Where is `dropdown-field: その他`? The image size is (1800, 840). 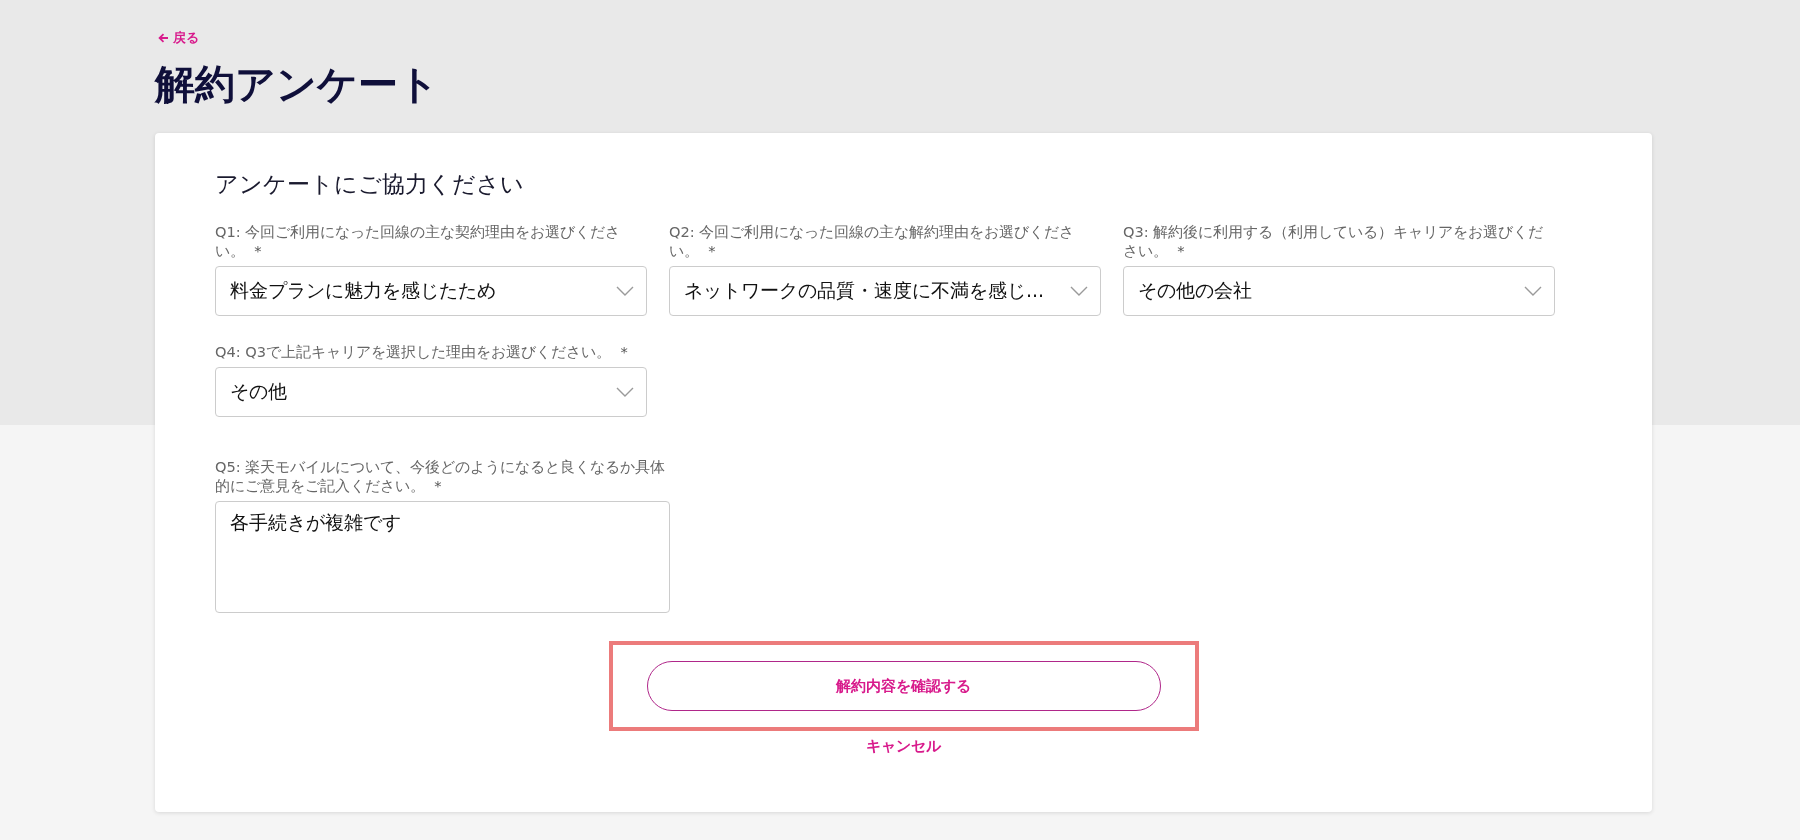 dropdown-field: その他 is located at coordinates (431, 392).